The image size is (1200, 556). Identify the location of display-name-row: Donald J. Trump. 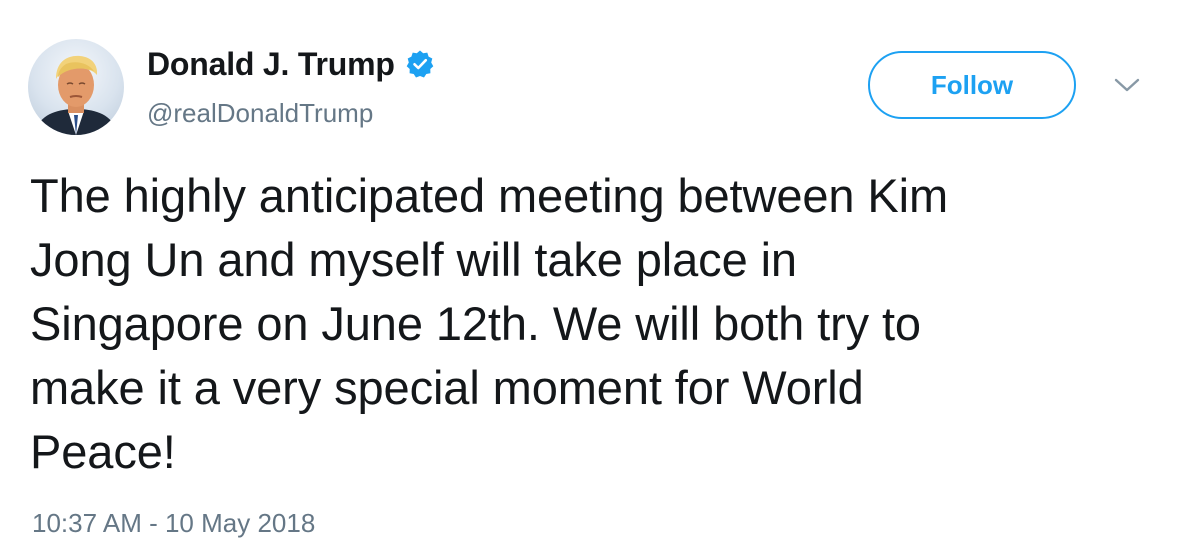
(291, 64).